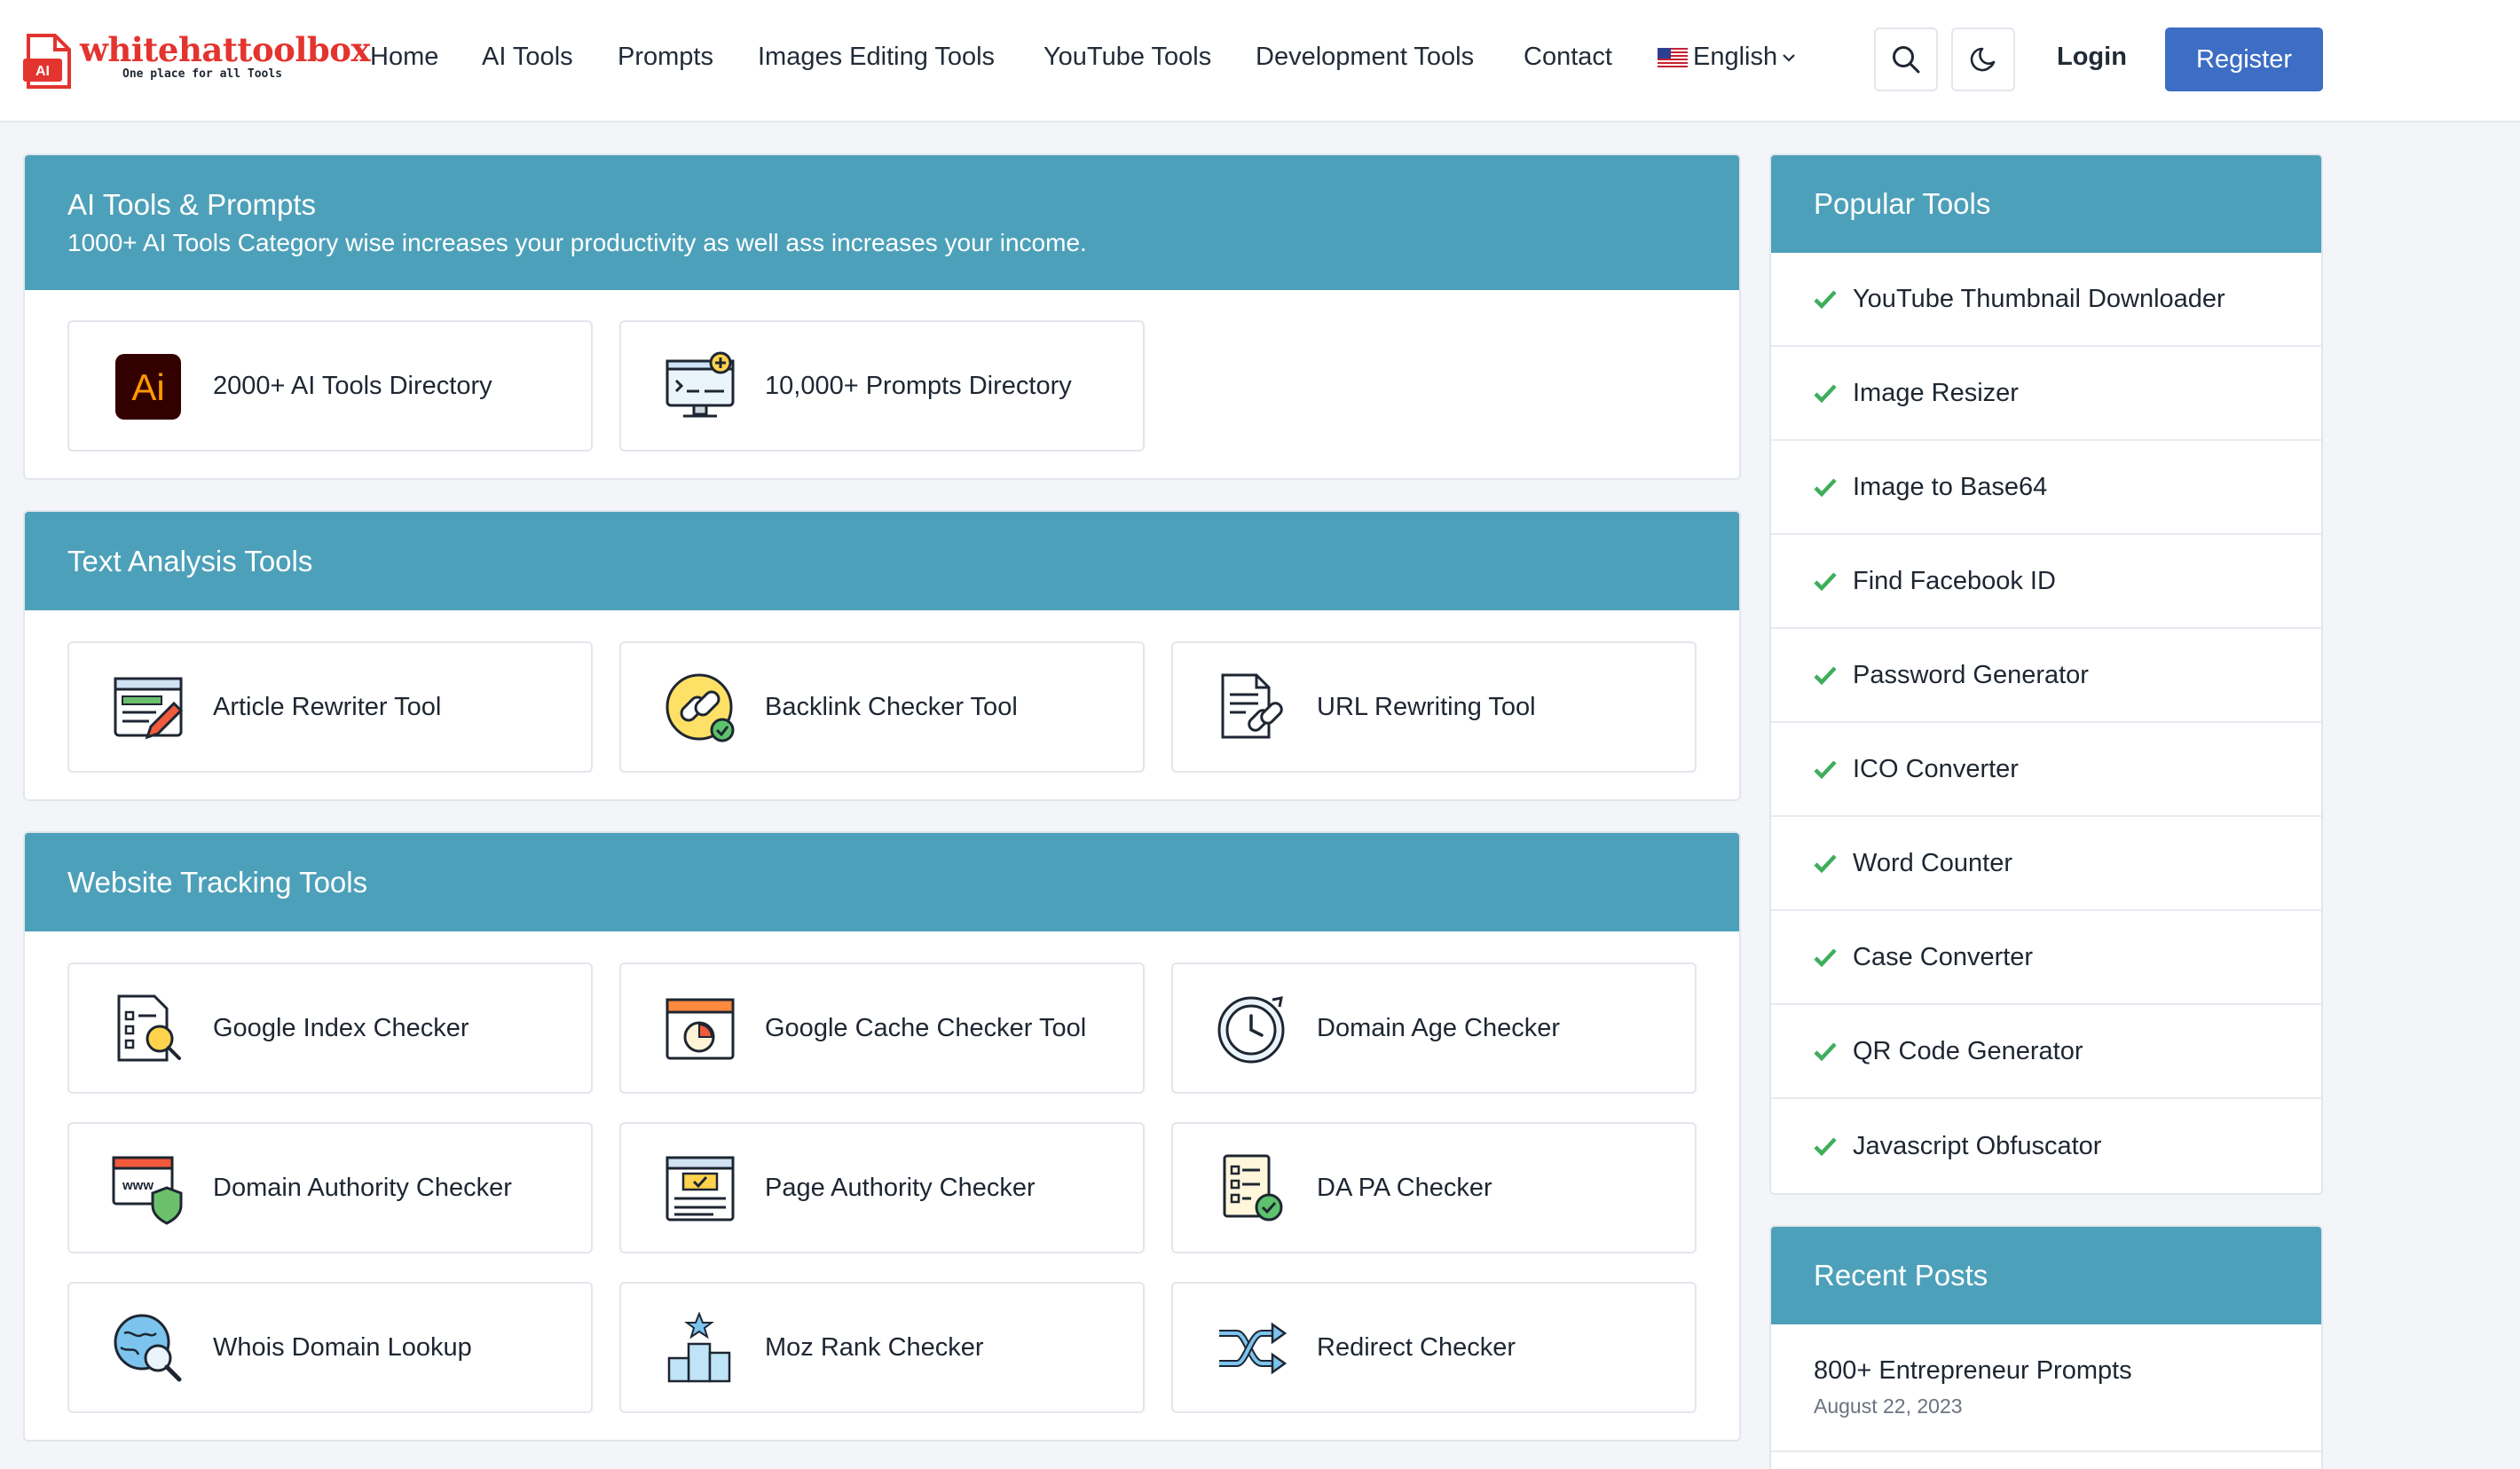 The width and height of the screenshot is (2520, 1469). I want to click on popular-tool-item: Word Counter, so click(2046, 864).